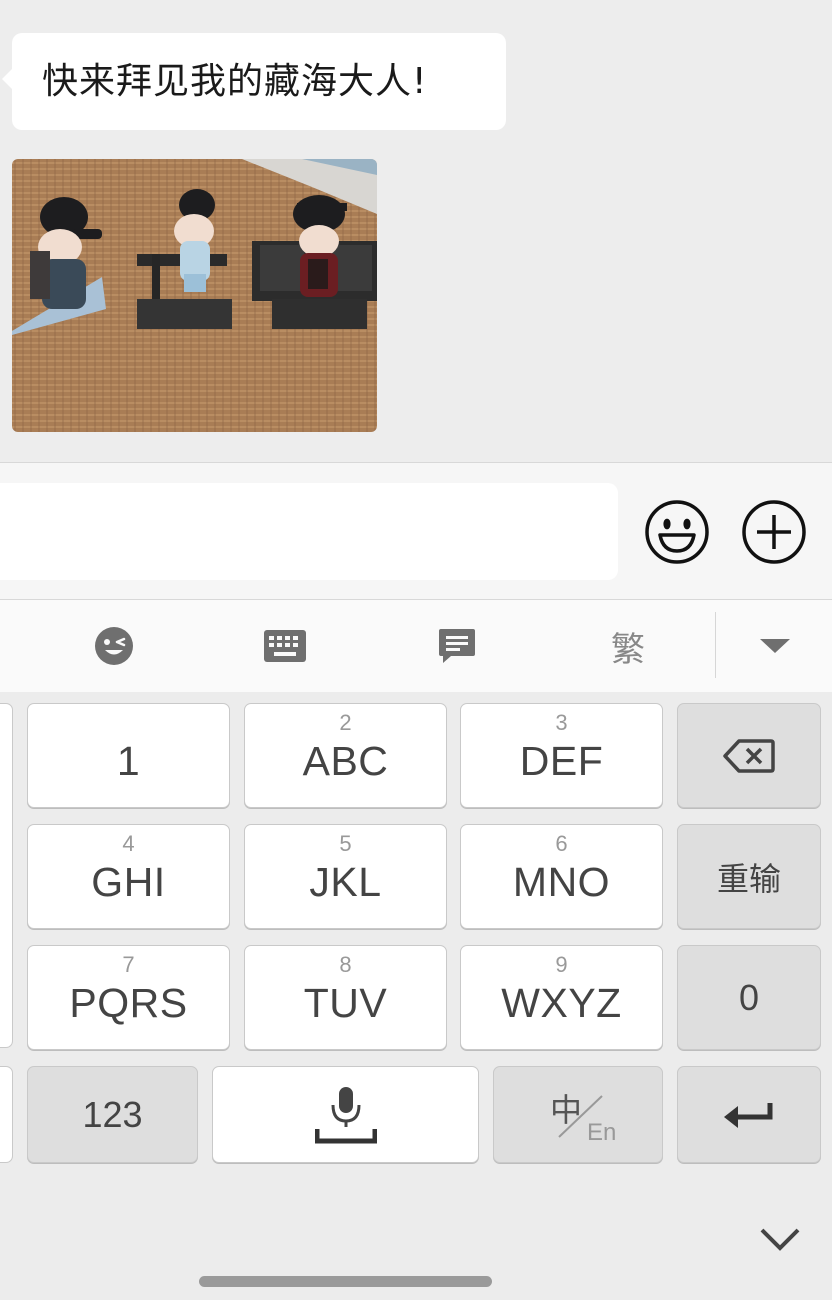  What do you see at coordinates (602, 1132) in the screenshot?
I see `lang-en-label: En` at bounding box center [602, 1132].